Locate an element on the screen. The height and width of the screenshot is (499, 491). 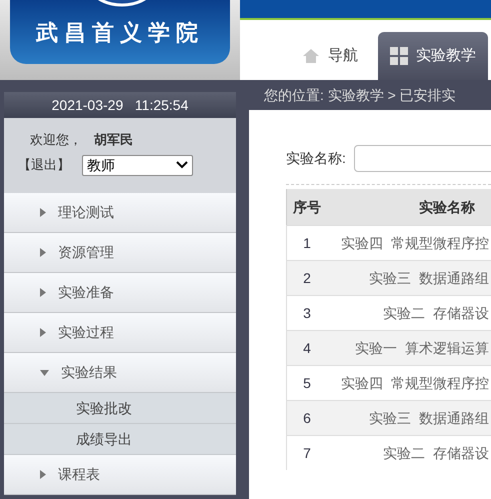
column-header: 序号 is located at coordinates (307, 207).